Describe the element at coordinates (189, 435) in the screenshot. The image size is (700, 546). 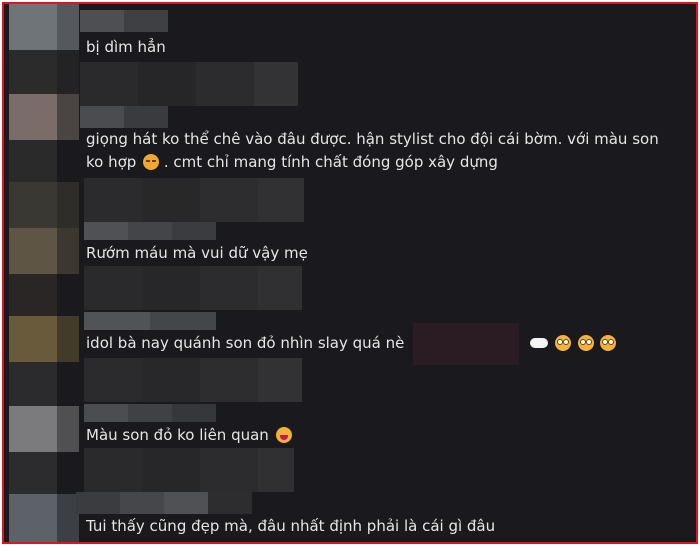
I see `comment-text: Màu son đỏ ko liên quan` at that location.